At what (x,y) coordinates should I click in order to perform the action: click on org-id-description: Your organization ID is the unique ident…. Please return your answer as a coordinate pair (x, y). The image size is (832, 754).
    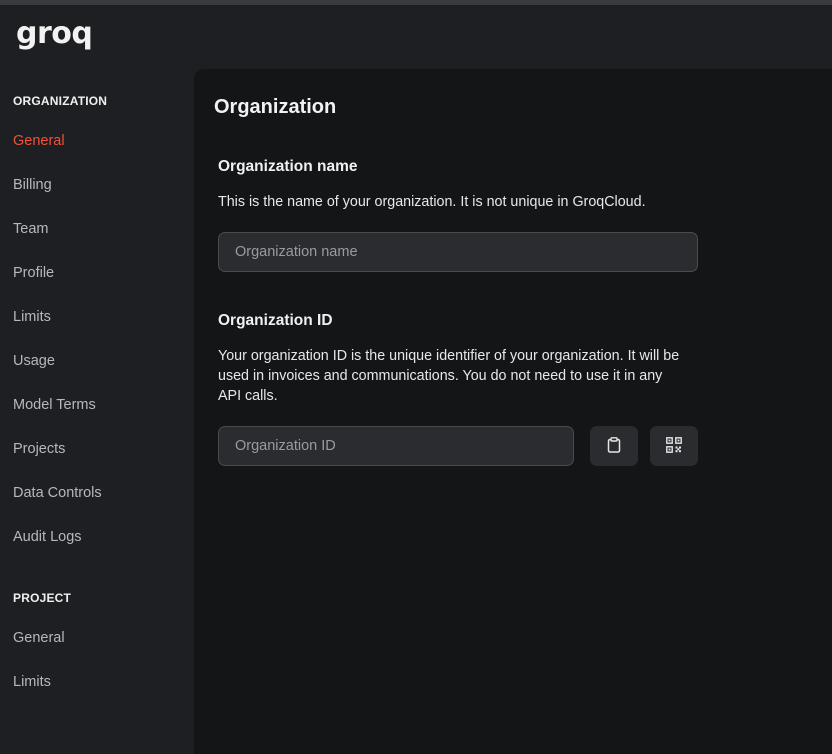
    Looking at the image, I should click on (449, 376).